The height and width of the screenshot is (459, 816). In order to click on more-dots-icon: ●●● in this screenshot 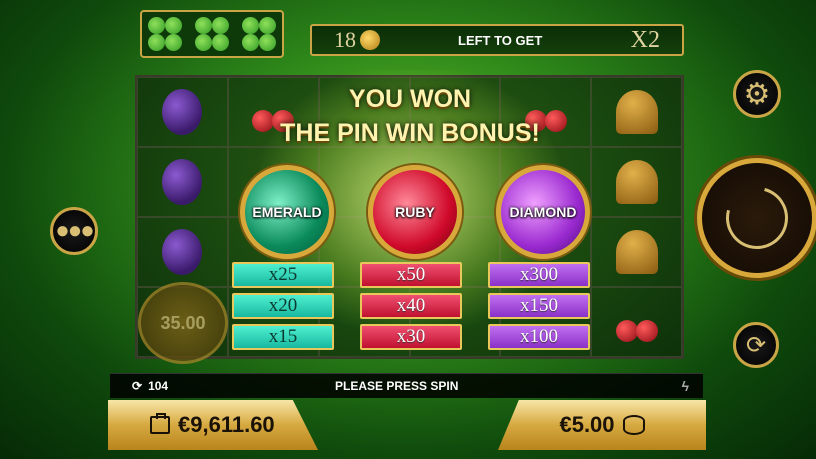, I will do `click(74, 230)`.